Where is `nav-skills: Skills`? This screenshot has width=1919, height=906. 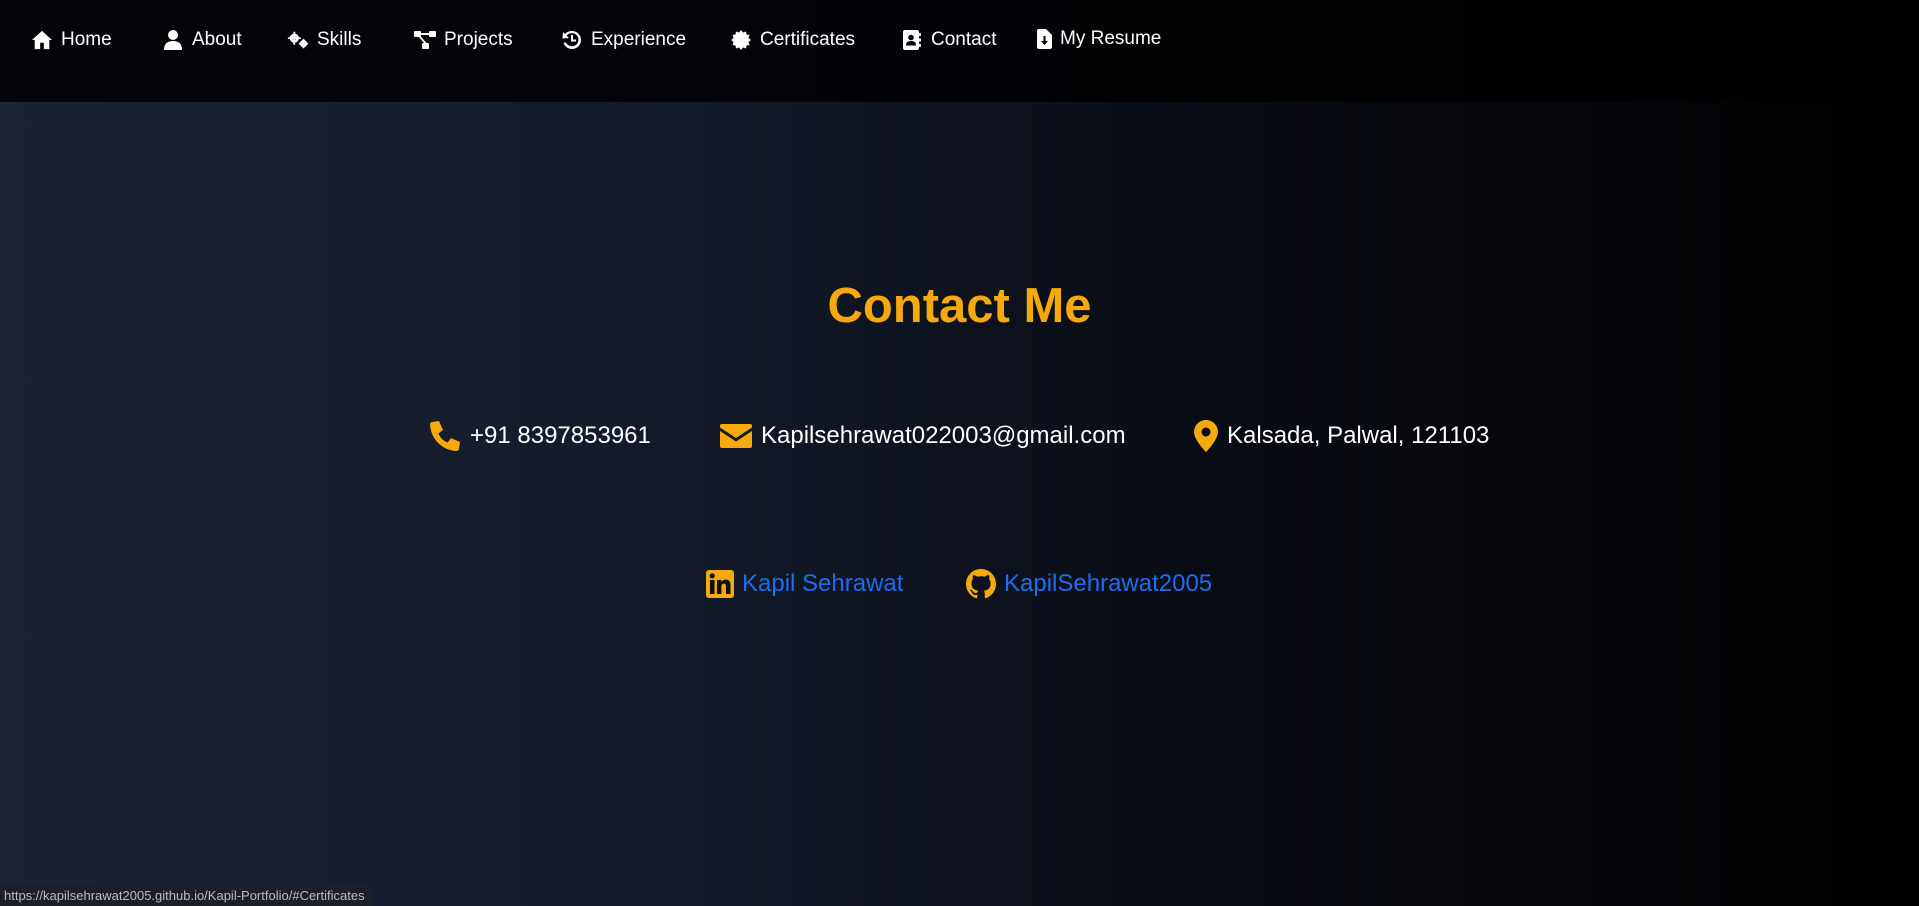
nav-skills: Skills is located at coordinates (324, 40).